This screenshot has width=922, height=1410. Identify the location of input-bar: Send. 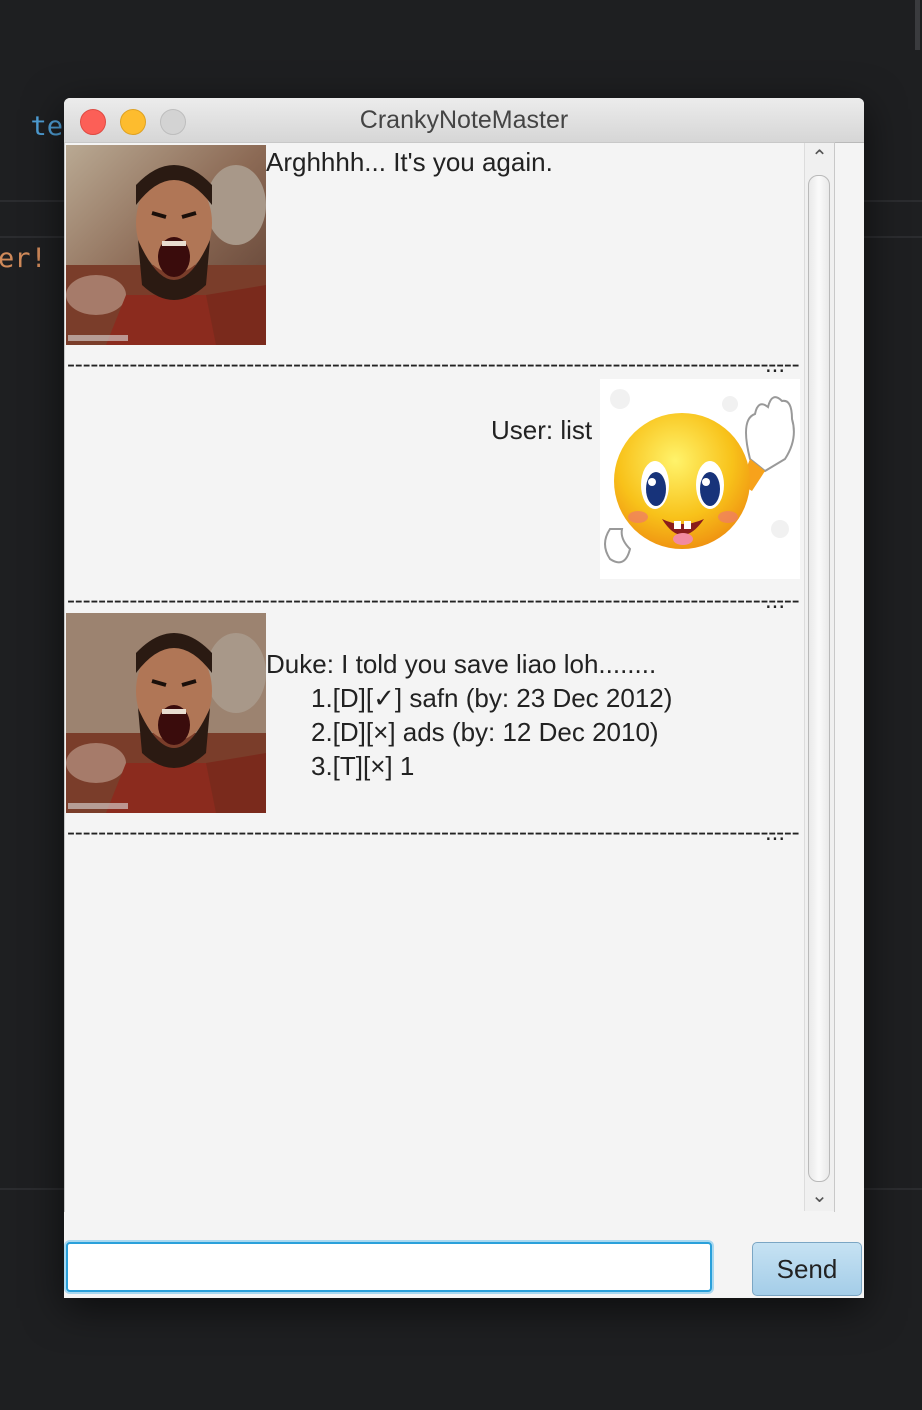
(464, 1255).